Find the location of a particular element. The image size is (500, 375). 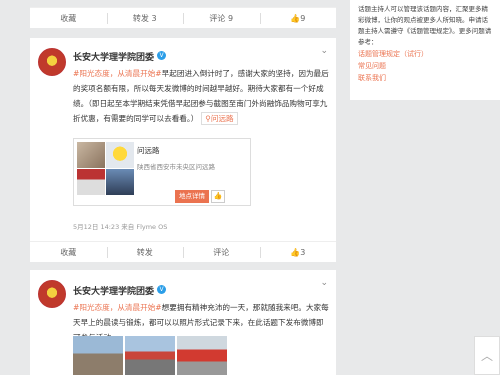

repost-button: 转发 3 is located at coordinates (145, 18).